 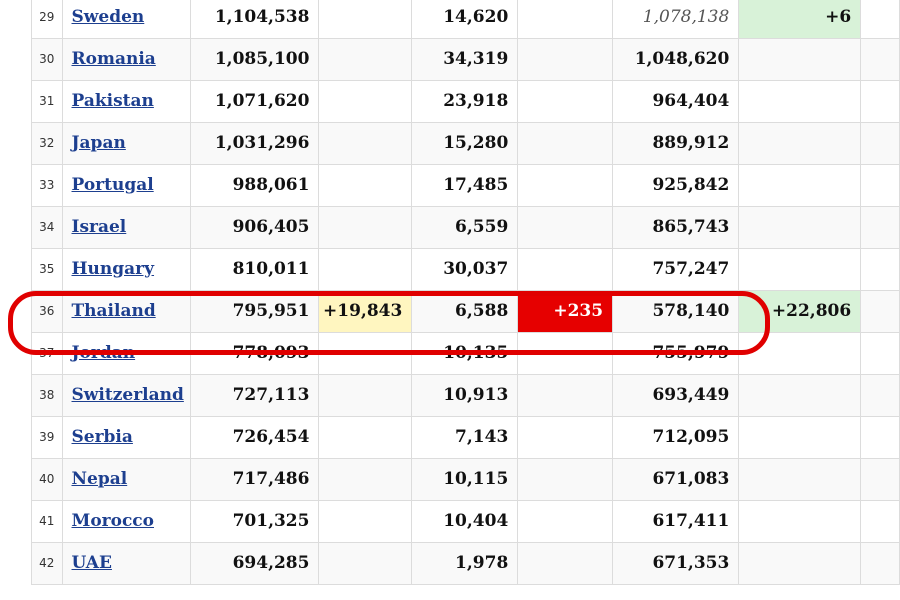 I want to click on rank-cell: 37, so click(x=47, y=353).